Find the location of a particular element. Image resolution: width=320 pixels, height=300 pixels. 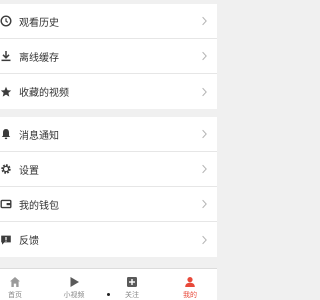

user-icon is located at coordinates (190, 282).